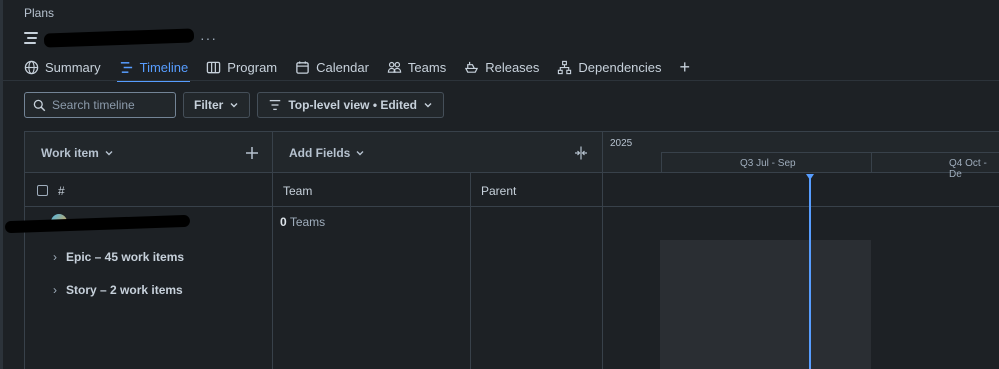 The image size is (999, 369). I want to click on filter-button: Filter, so click(217, 105).